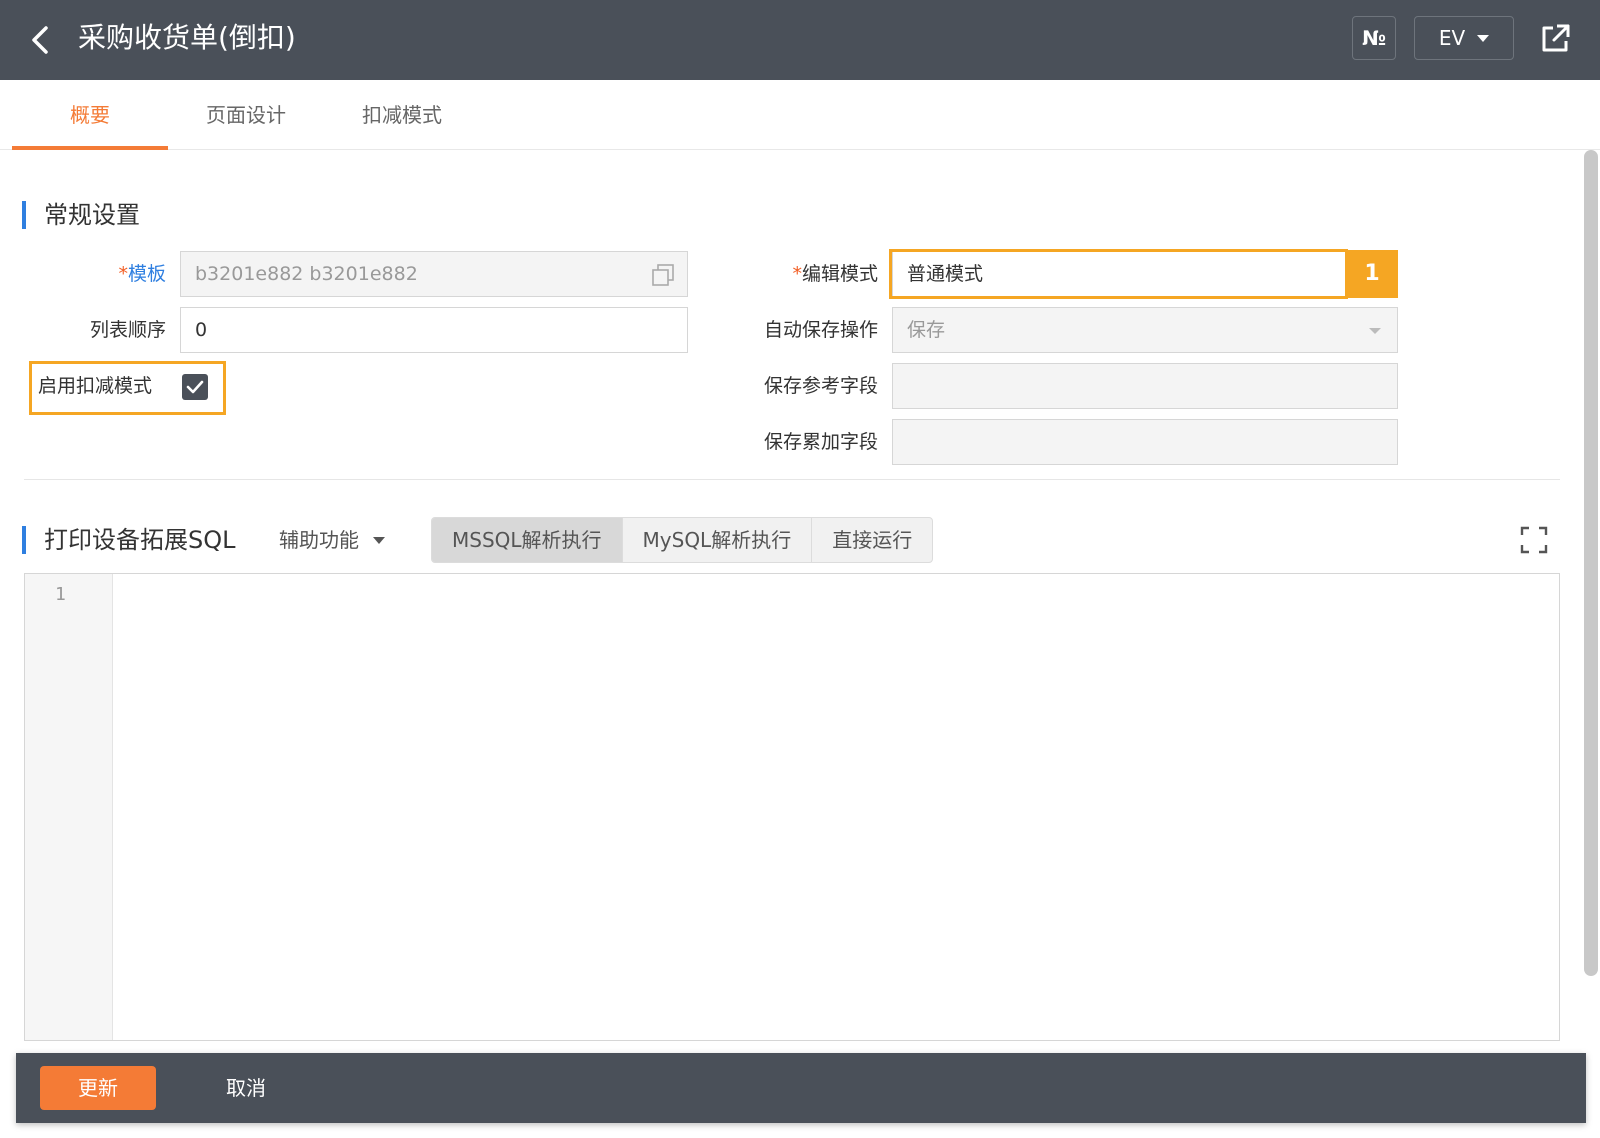 The height and width of the screenshot is (1138, 1600). What do you see at coordinates (792, 479) in the screenshot?
I see `section-divider` at bounding box center [792, 479].